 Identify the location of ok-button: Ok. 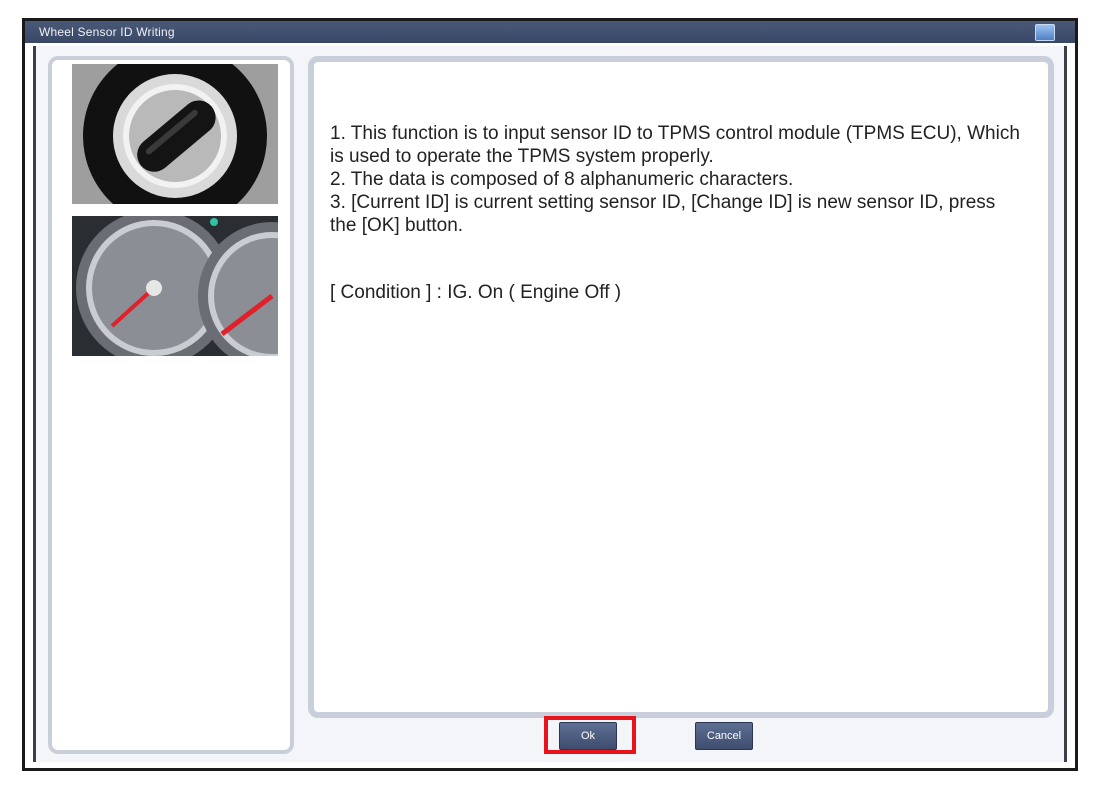
(588, 736).